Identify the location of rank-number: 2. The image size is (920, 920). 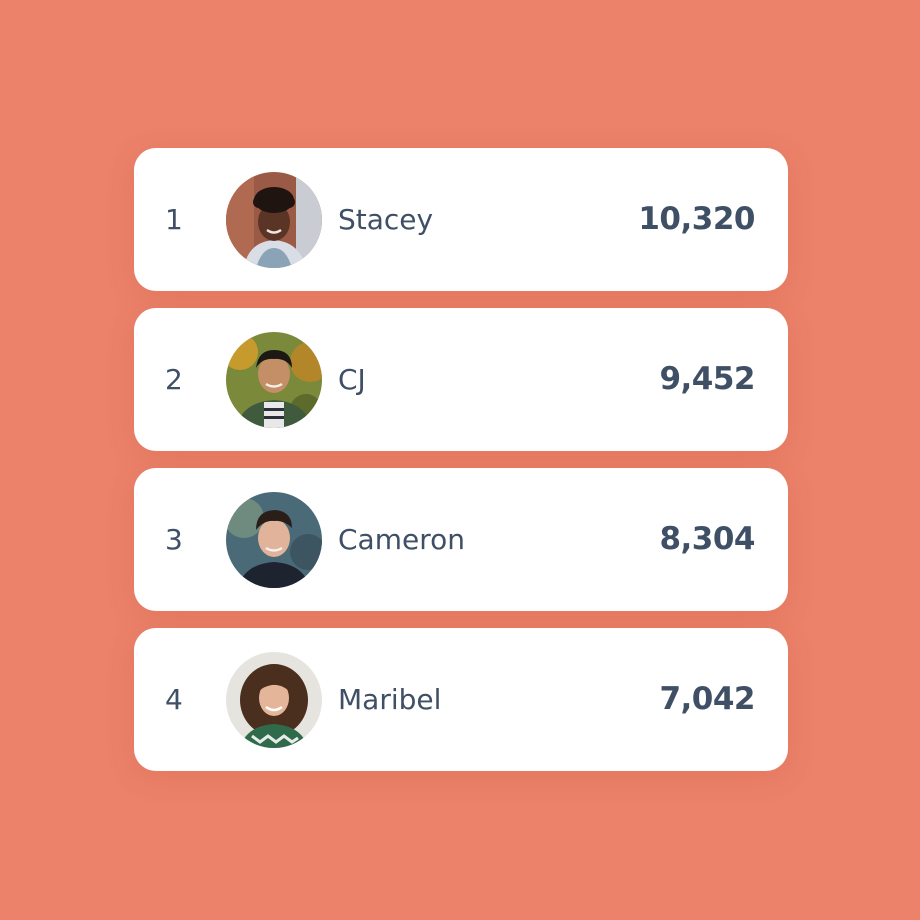
(174, 379).